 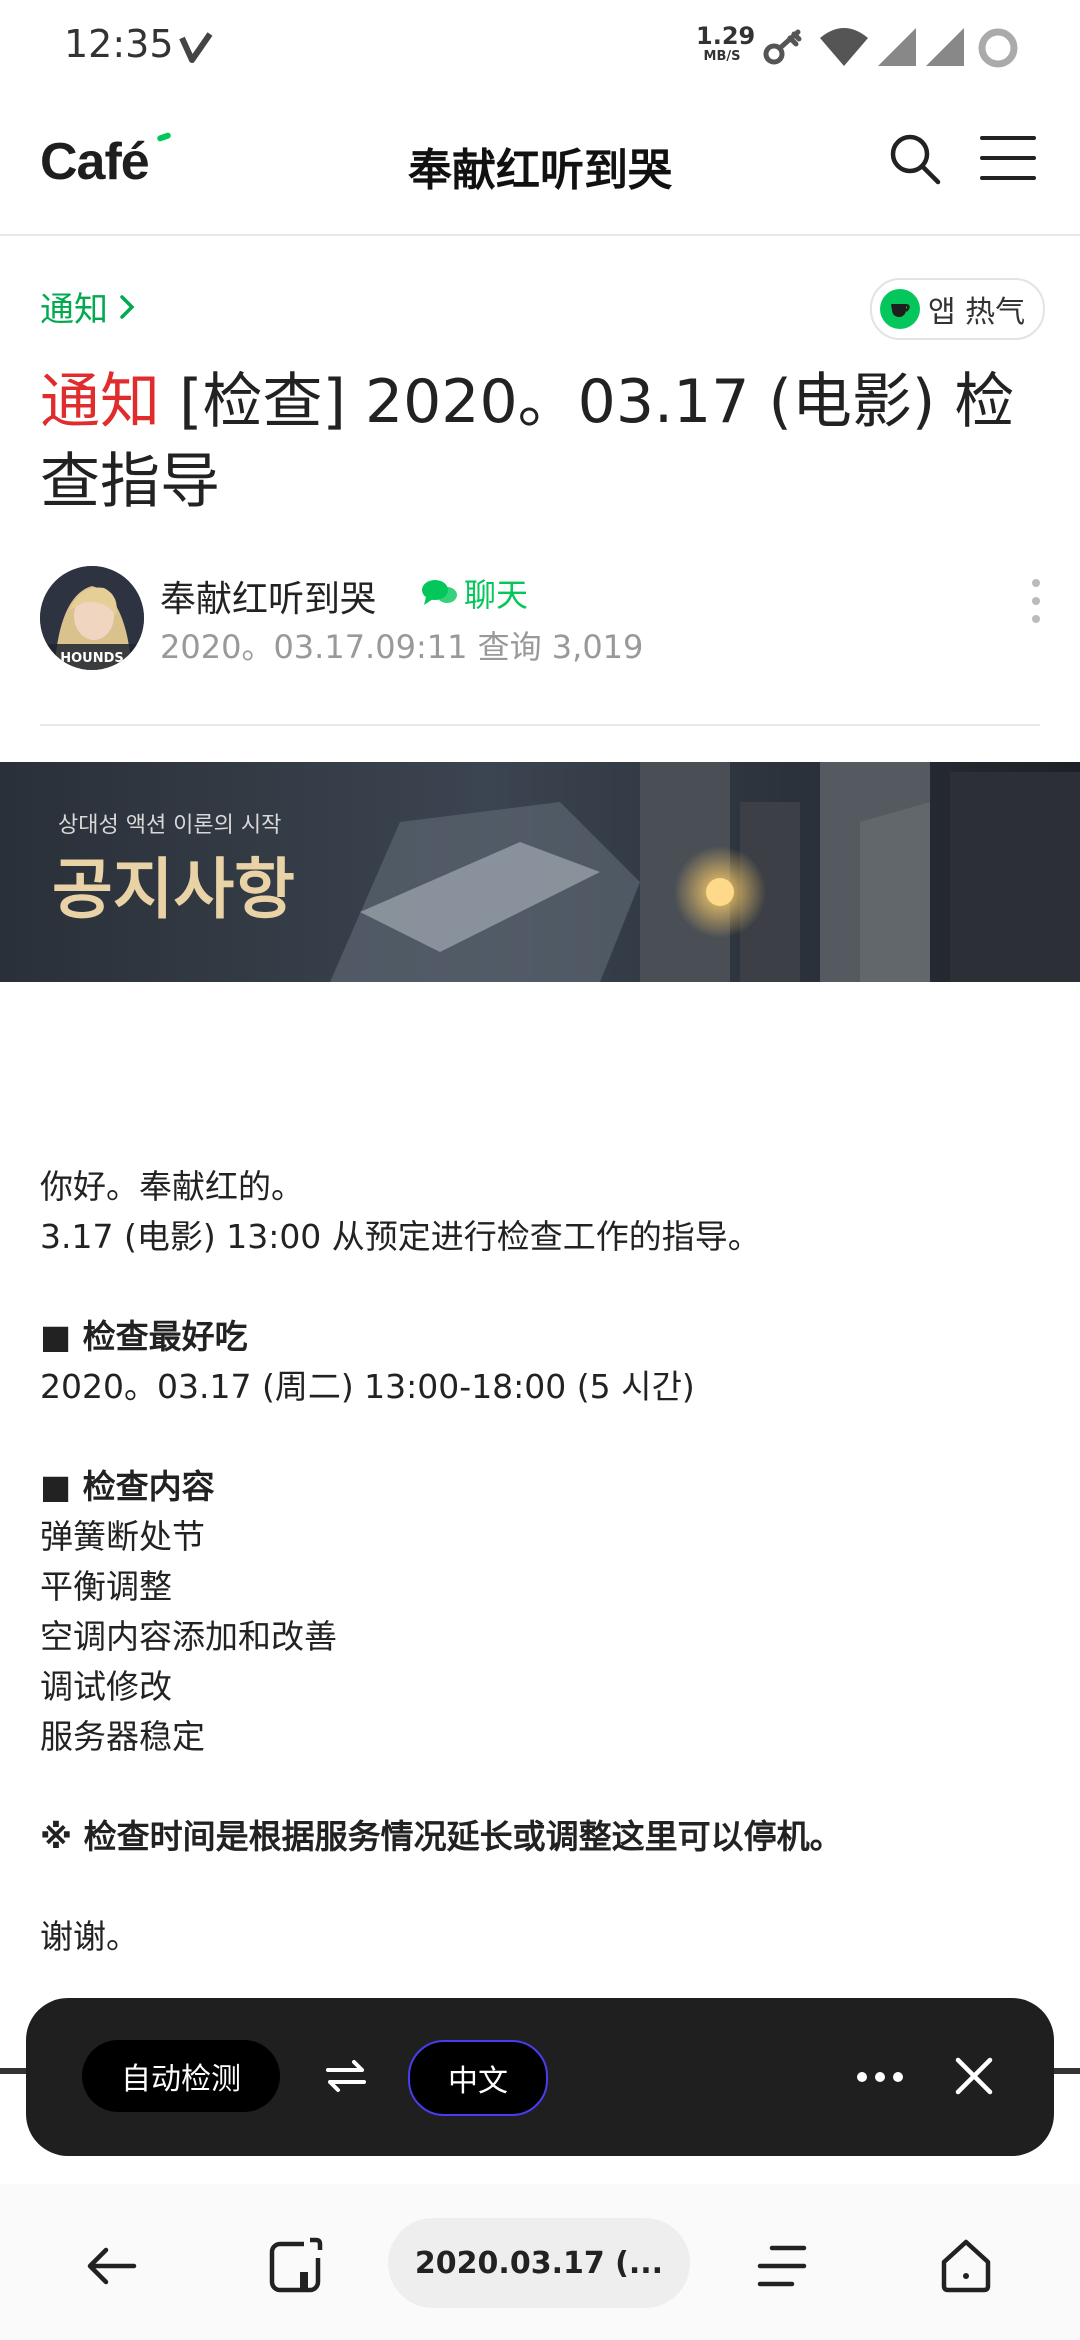 I want to click on body-line: 平衡调整, so click(x=106, y=1586).